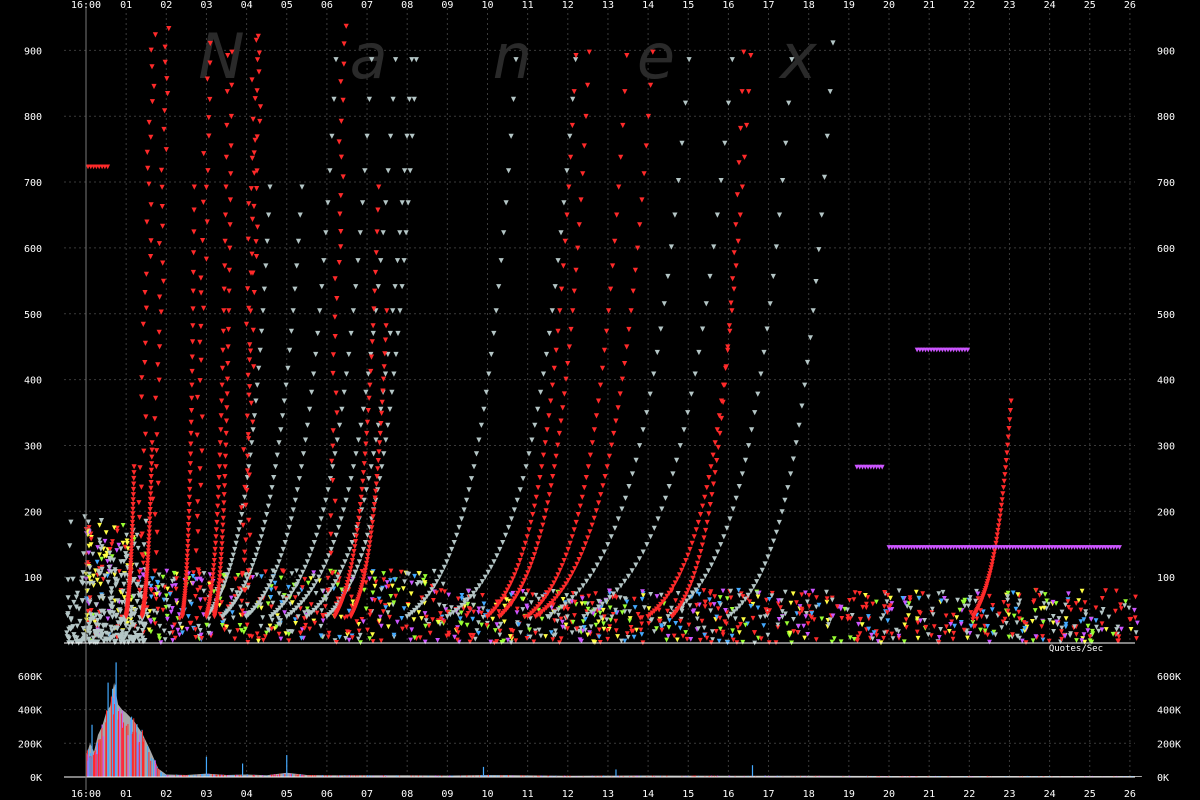  I want to click on chart-watermark: Nanex, so click(560, 56).